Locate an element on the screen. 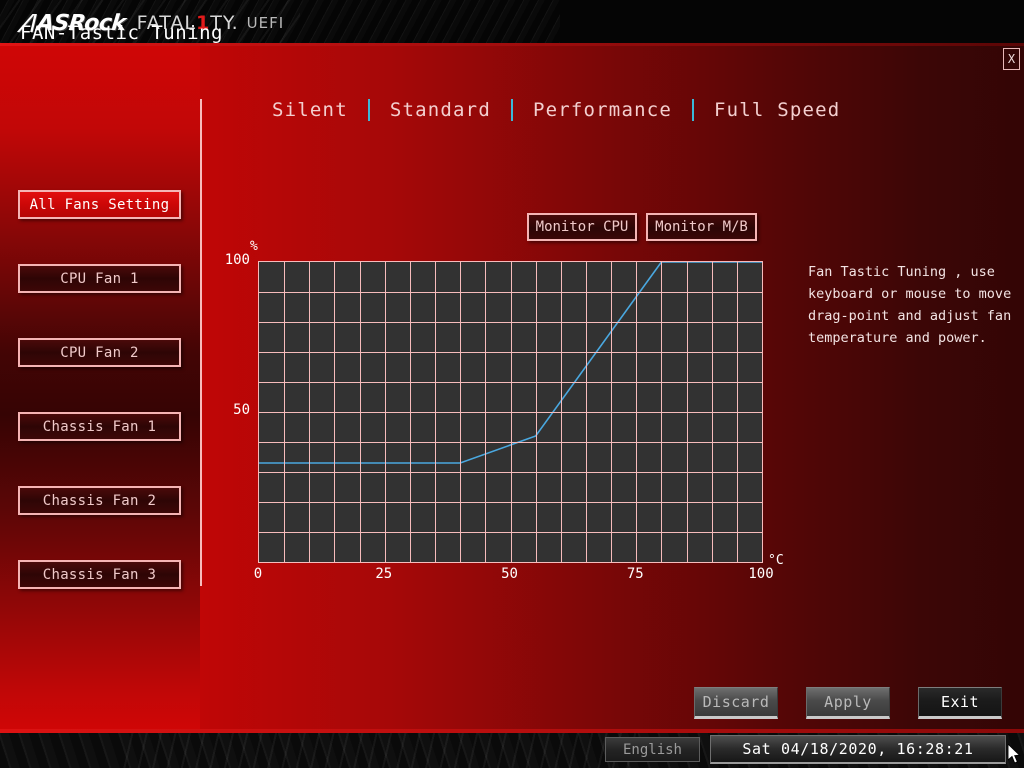 Image resolution: width=1024 pixels, height=768 pixels. x-axis-tick-label: 0 is located at coordinates (258, 574).